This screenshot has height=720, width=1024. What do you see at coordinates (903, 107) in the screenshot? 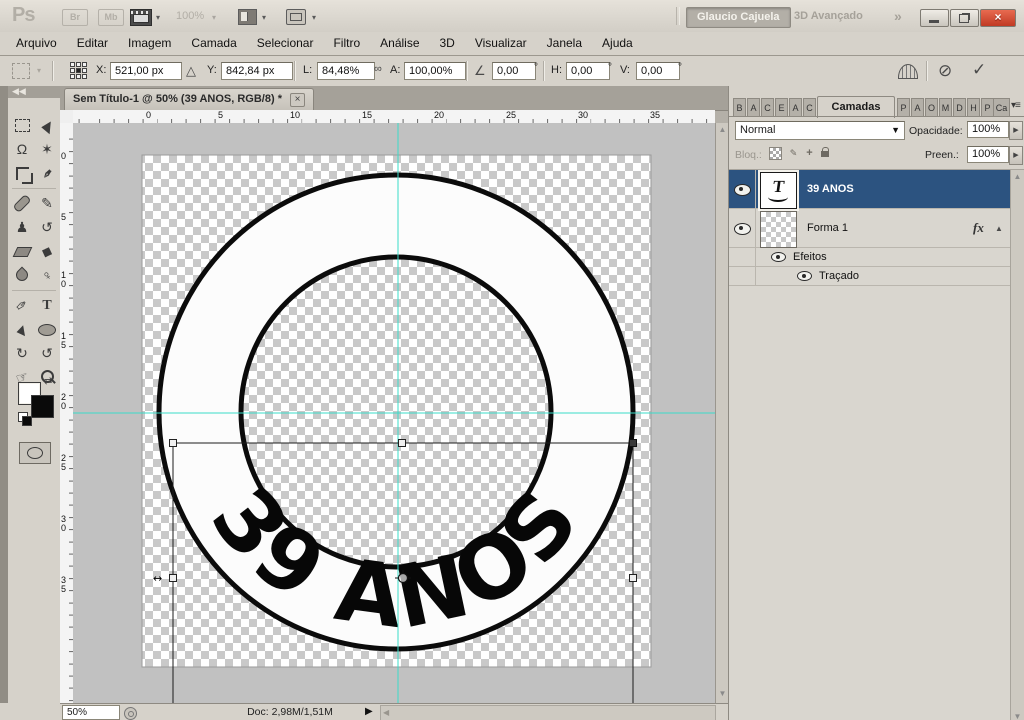
I see `panel-tab: P` at bounding box center [903, 107].